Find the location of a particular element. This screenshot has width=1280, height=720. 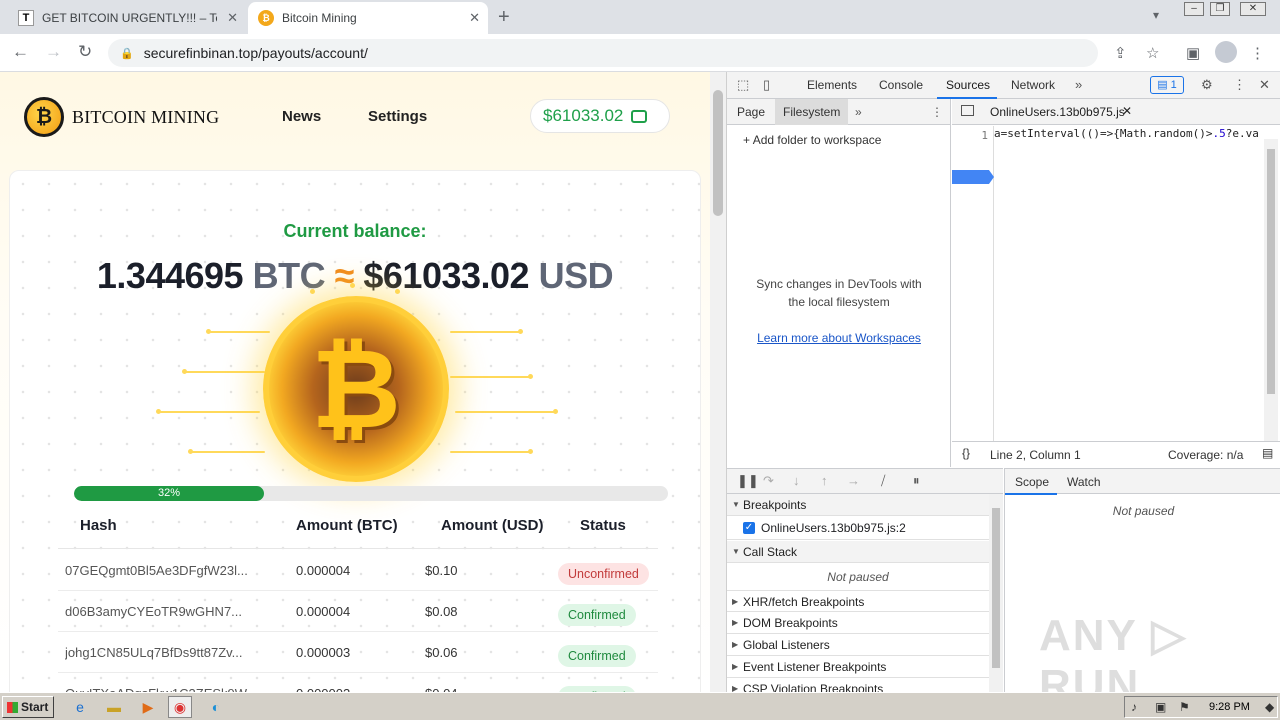

xhr-breakpoints-section: ▶ XHR/fetch Breakpoints is located at coordinates (858, 601).